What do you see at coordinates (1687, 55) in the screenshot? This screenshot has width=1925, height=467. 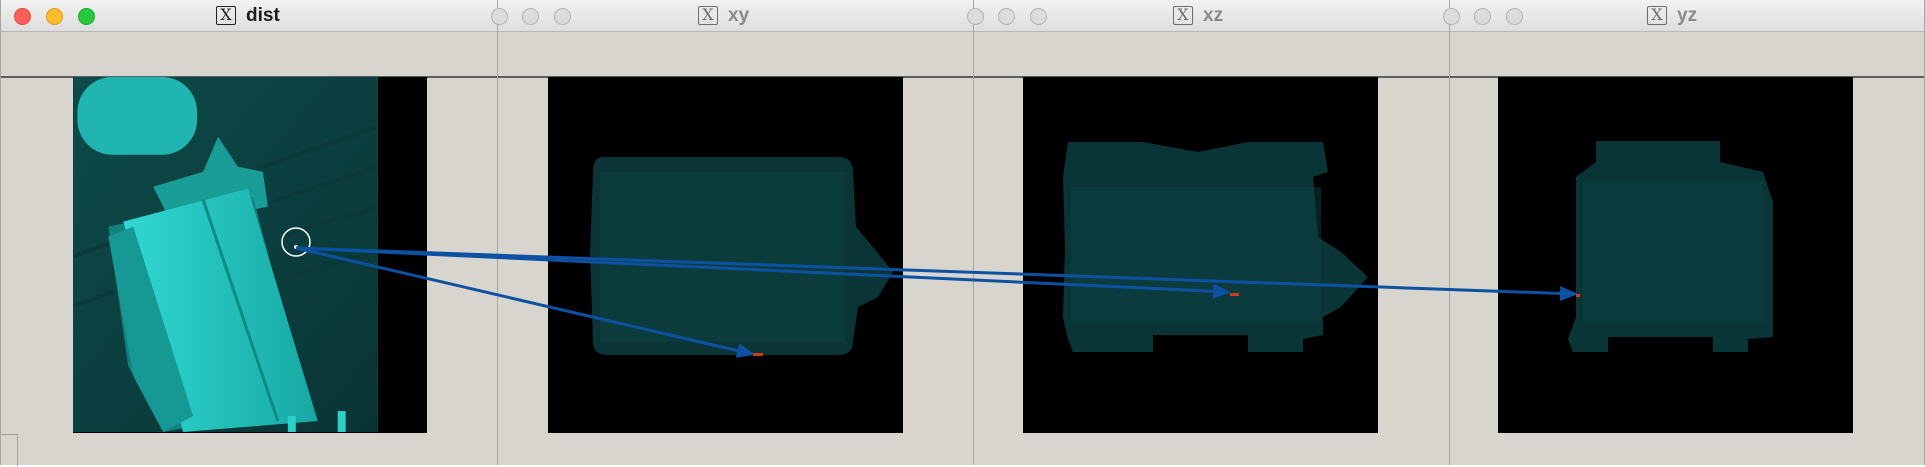 I see `toolbar-yz` at bounding box center [1687, 55].